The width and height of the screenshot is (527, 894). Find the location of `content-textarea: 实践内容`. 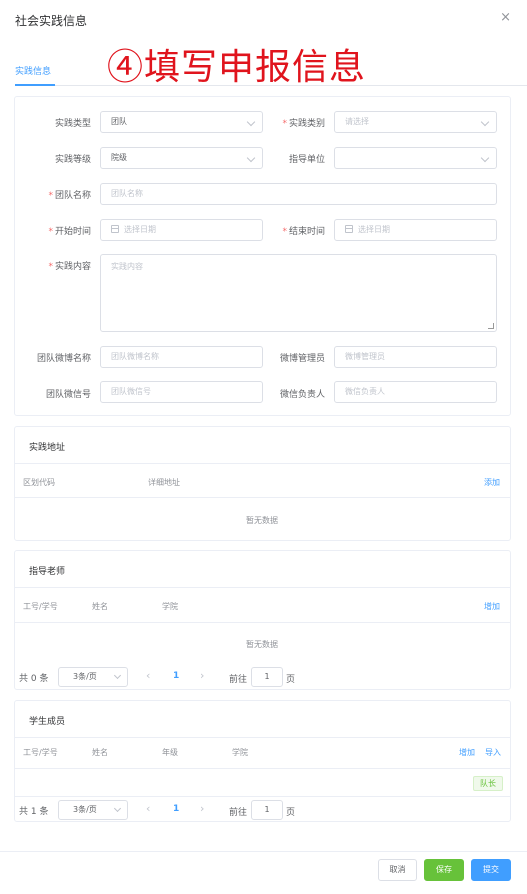

content-textarea: 实践内容 is located at coordinates (298, 293).